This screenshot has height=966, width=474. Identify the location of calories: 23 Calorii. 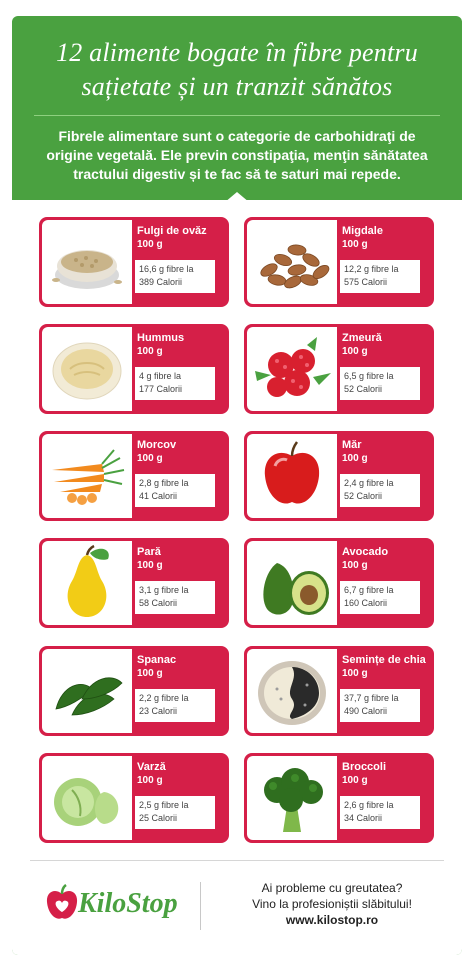
(158, 711).